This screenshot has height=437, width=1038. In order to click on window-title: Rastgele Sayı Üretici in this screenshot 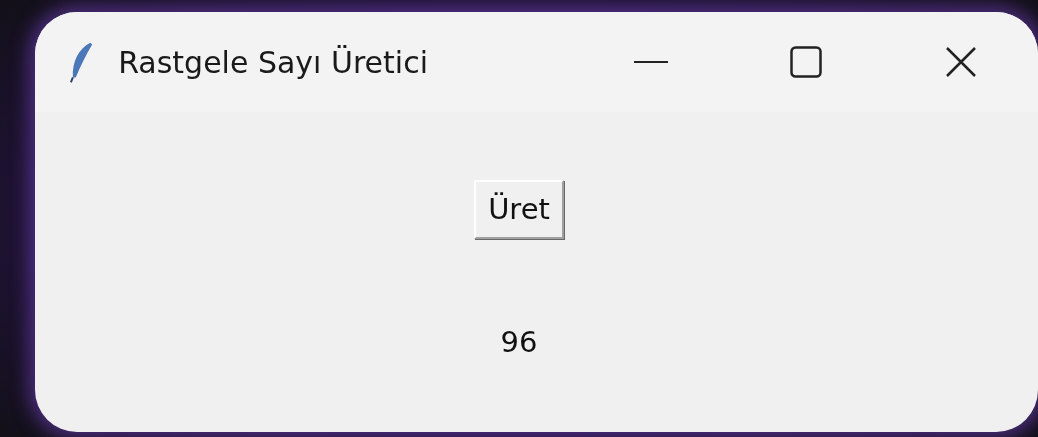, I will do `click(273, 62)`.